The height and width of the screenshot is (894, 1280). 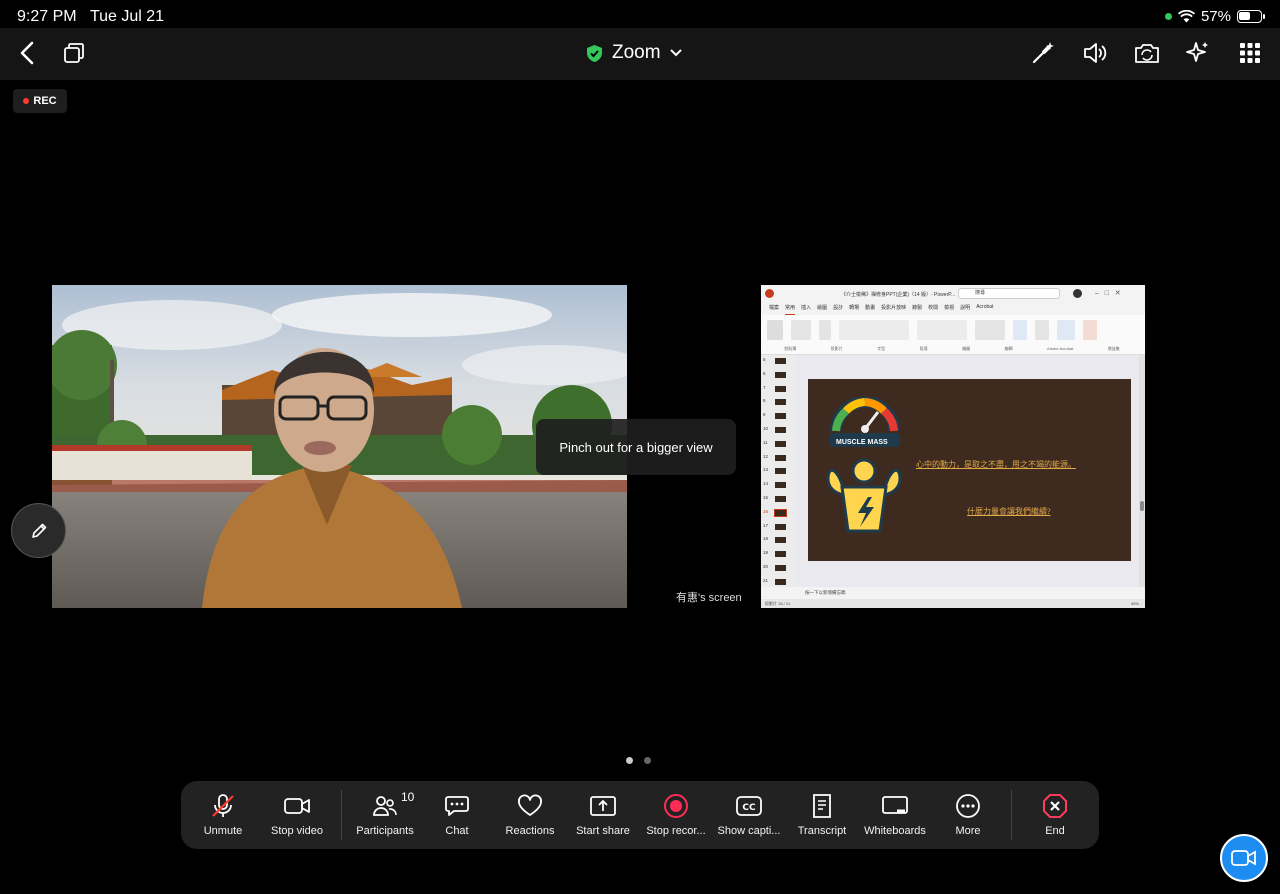 What do you see at coordinates (932, 331) in the screenshot?
I see `ppt-ribbon-buttons` at bounding box center [932, 331].